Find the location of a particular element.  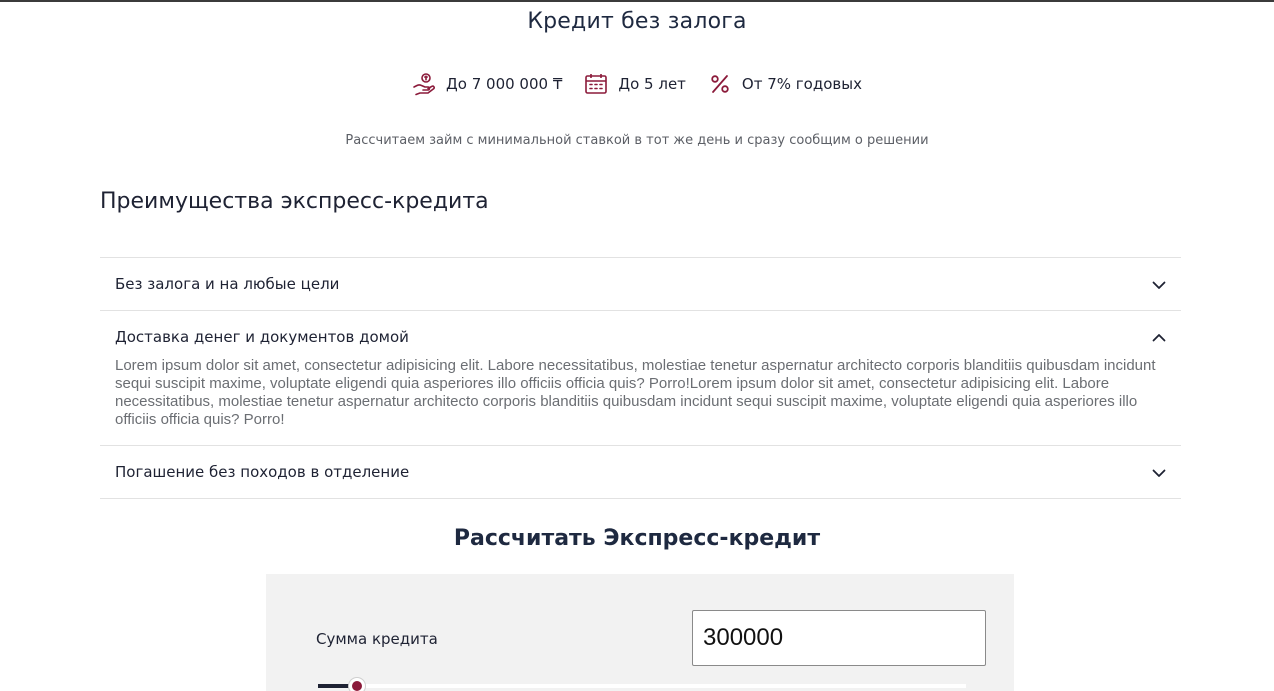

slider-thumb is located at coordinates (356, 684).